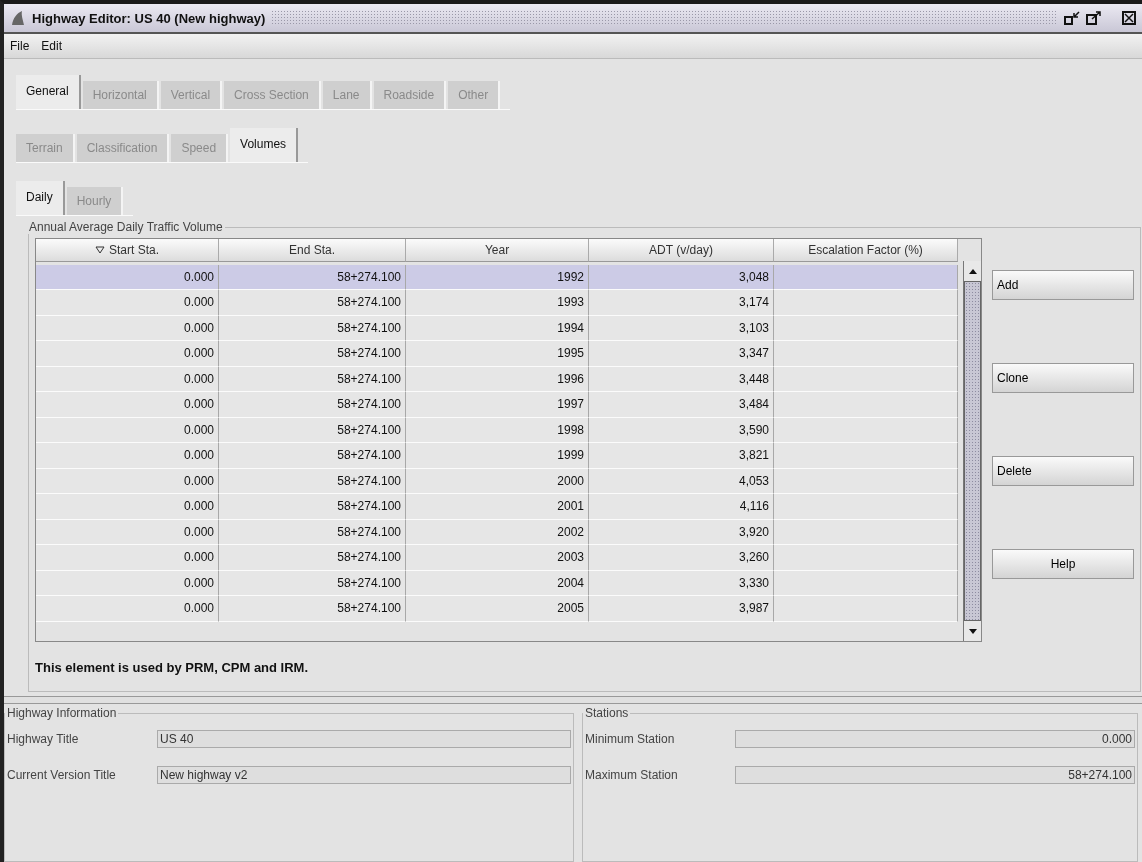 This screenshot has height=862, width=1142. I want to click on table-cell: 2005, so click(497, 609).